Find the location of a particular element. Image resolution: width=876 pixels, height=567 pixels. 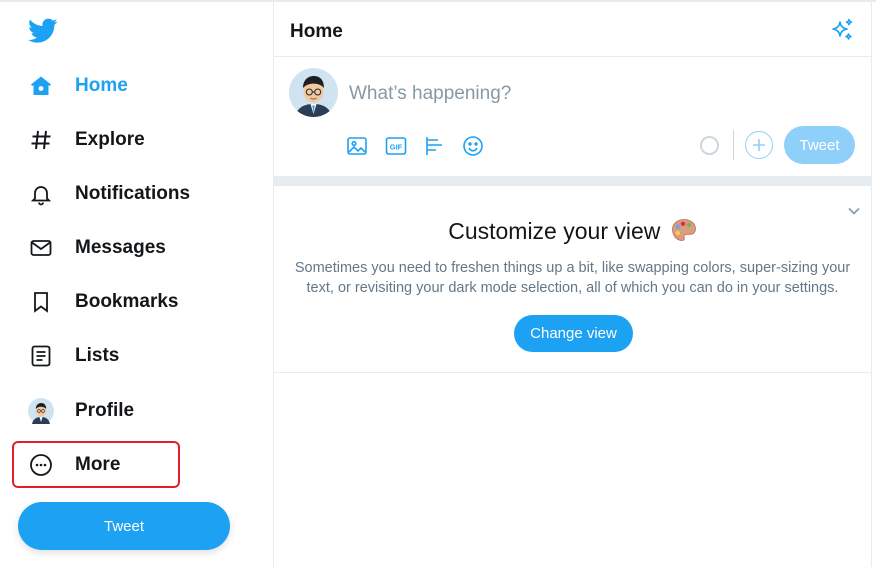

composer-separator is located at coordinates (733, 145).